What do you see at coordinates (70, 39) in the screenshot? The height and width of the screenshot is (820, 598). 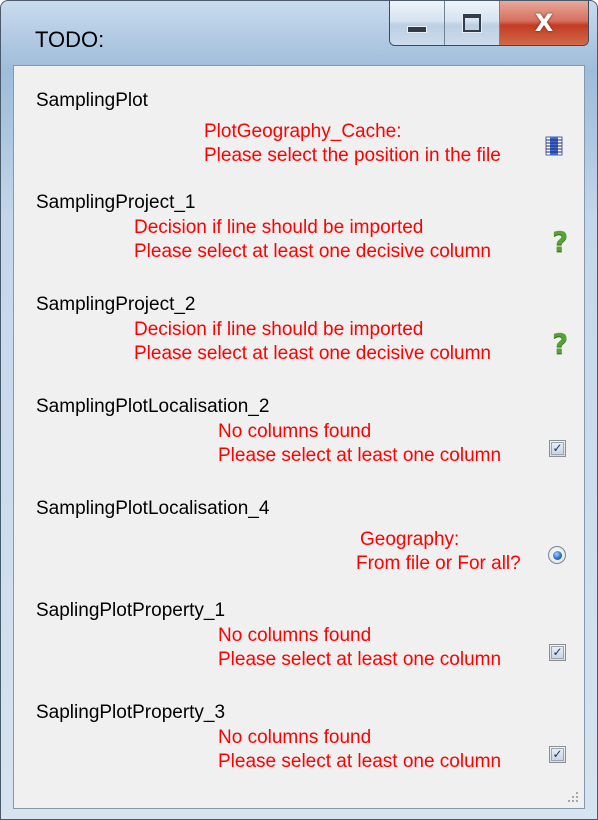 I see `window-title: TODO:` at bounding box center [70, 39].